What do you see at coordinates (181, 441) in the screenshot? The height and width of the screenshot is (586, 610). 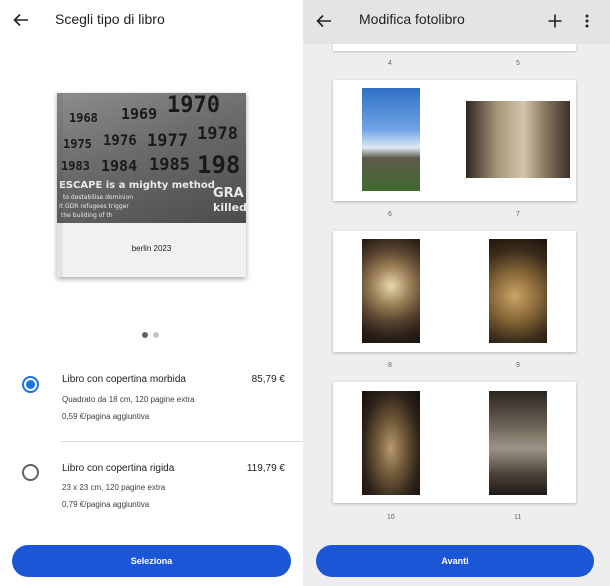 I see `divider` at bounding box center [181, 441].